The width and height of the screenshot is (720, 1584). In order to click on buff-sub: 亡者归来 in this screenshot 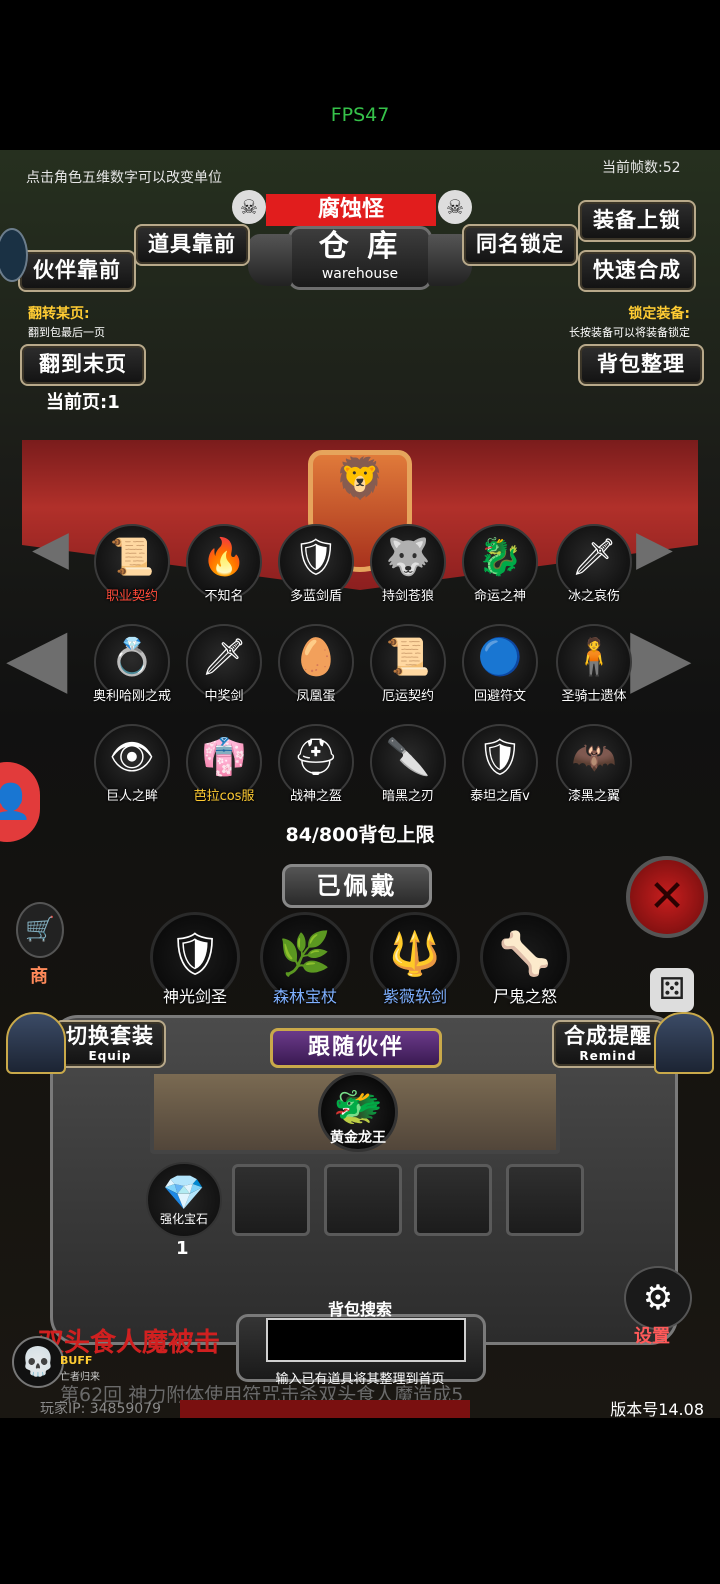, I will do `click(80, 1377)`.